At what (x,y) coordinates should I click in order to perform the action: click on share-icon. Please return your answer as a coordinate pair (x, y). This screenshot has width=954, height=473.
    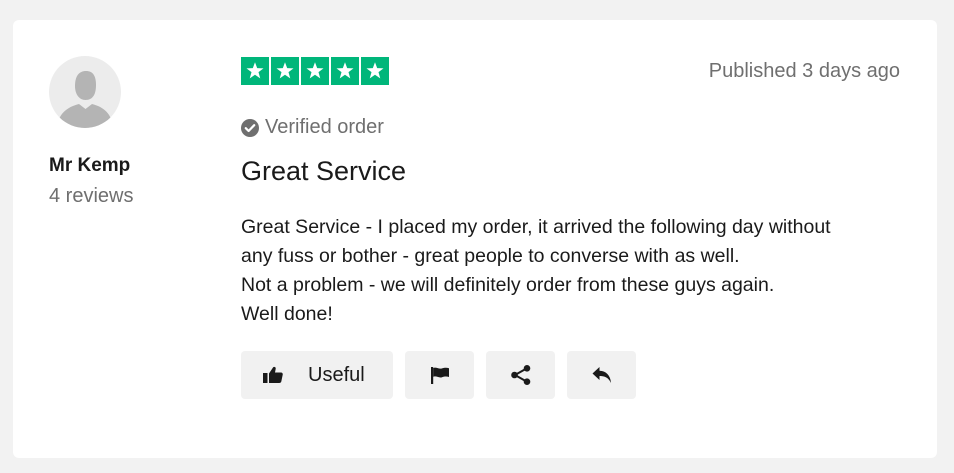
    Looking at the image, I should click on (521, 375).